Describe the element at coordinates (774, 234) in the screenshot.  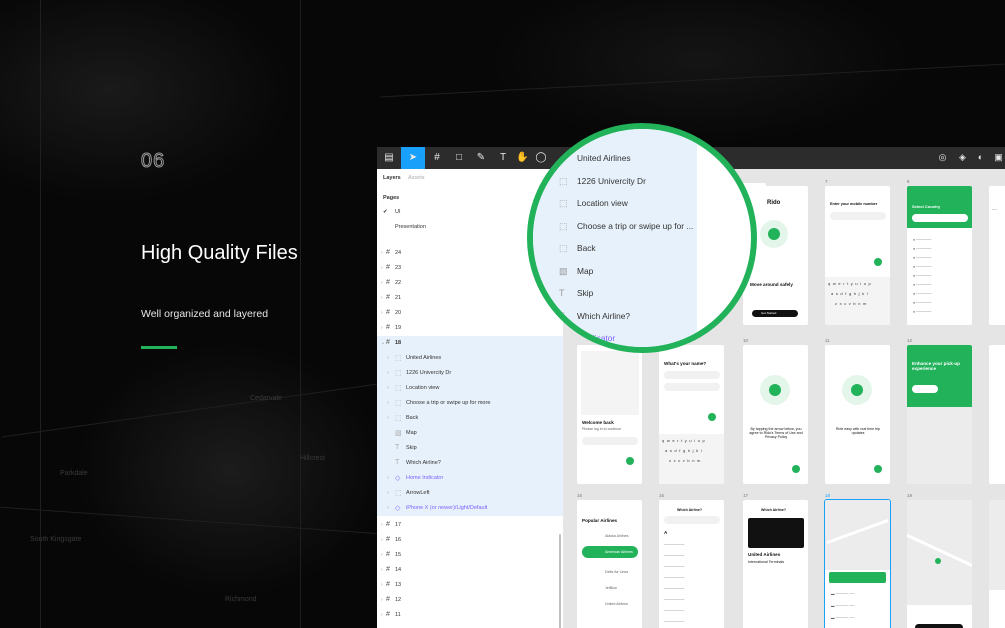
I see `shield-illustration` at that location.